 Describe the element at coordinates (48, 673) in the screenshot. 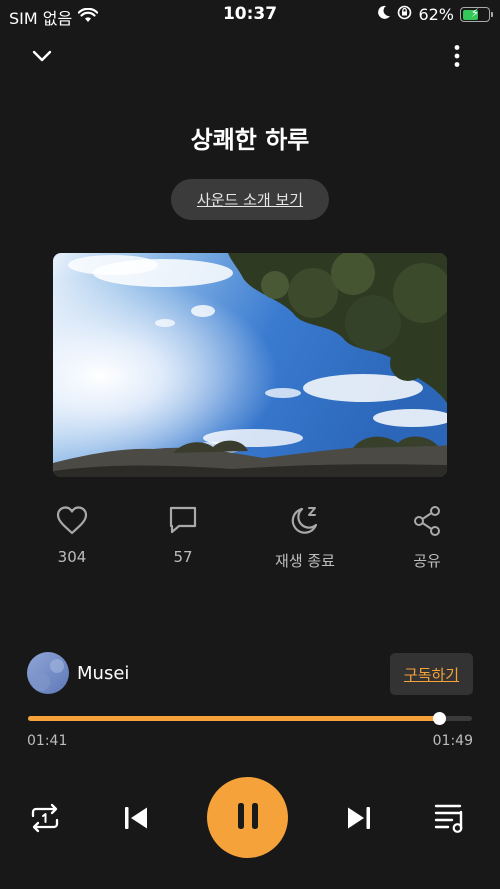

I see `avatar` at that location.